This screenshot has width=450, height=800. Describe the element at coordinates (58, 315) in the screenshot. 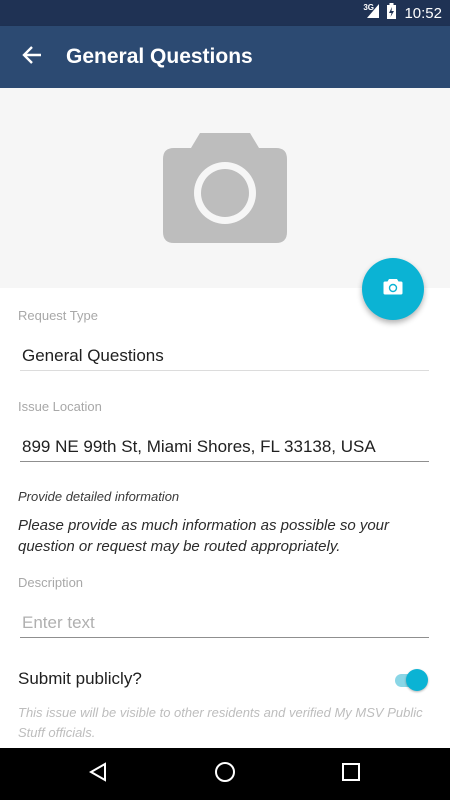

I see `request-type-label: Request Type` at that location.